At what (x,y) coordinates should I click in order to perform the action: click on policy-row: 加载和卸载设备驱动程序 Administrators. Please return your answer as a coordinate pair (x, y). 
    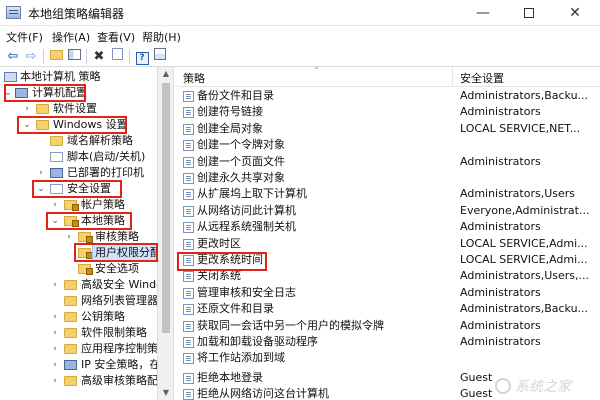
    Looking at the image, I should click on (387, 342).